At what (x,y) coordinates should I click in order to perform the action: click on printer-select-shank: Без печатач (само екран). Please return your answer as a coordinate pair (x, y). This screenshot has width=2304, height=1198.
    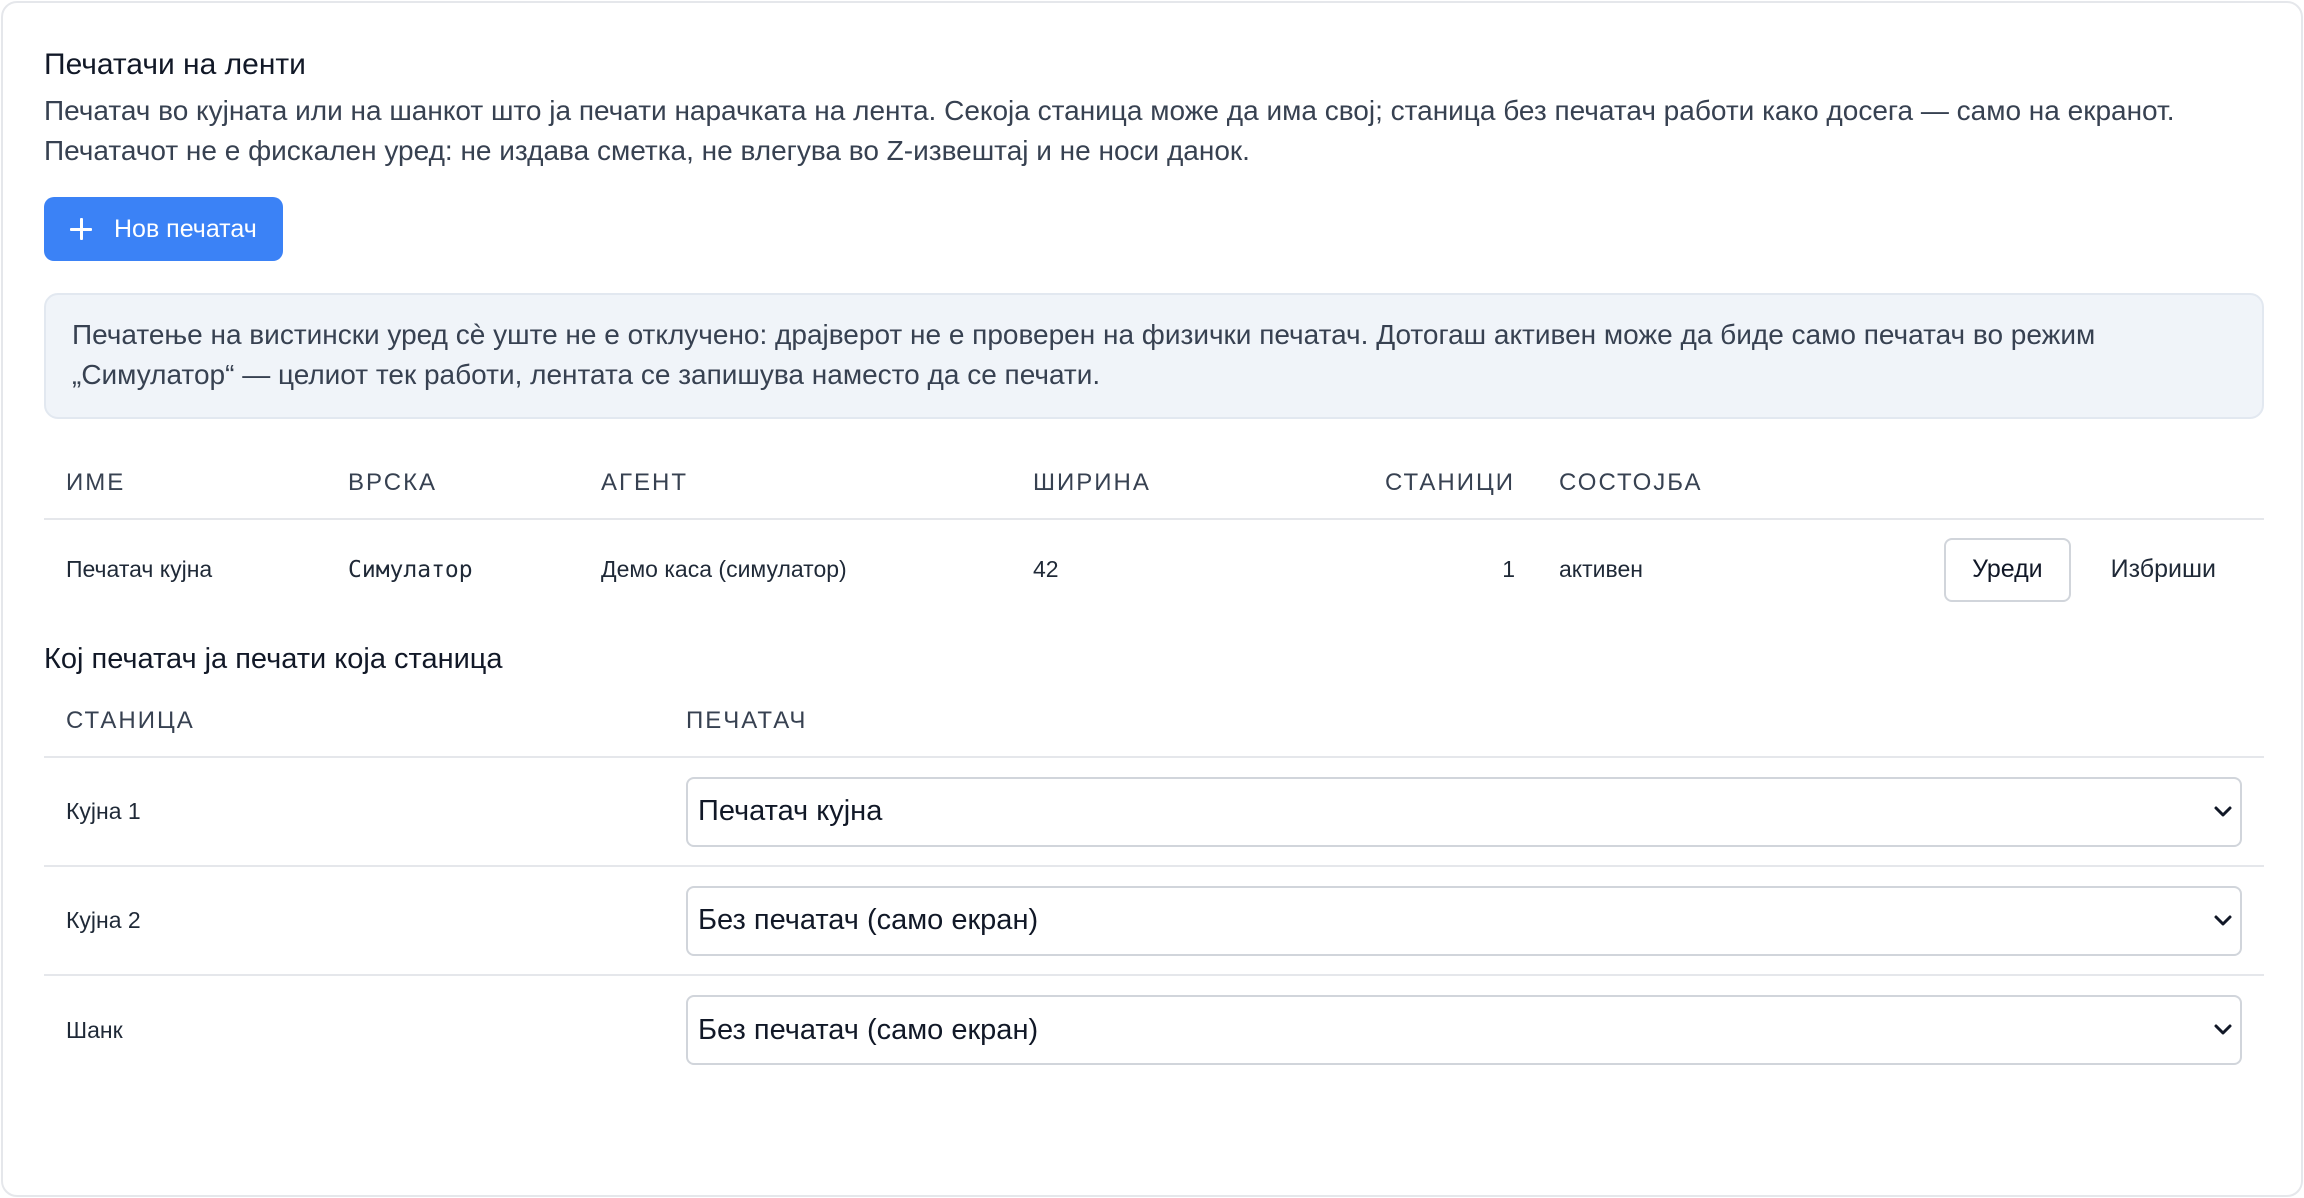
    Looking at the image, I should click on (1464, 1030).